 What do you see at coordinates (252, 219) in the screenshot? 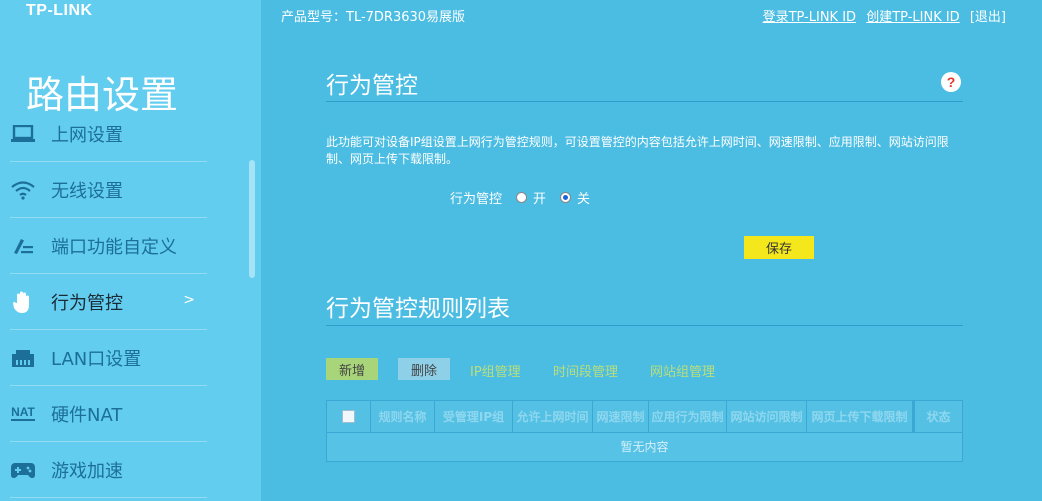
I see `sidebar-scrollbar` at bounding box center [252, 219].